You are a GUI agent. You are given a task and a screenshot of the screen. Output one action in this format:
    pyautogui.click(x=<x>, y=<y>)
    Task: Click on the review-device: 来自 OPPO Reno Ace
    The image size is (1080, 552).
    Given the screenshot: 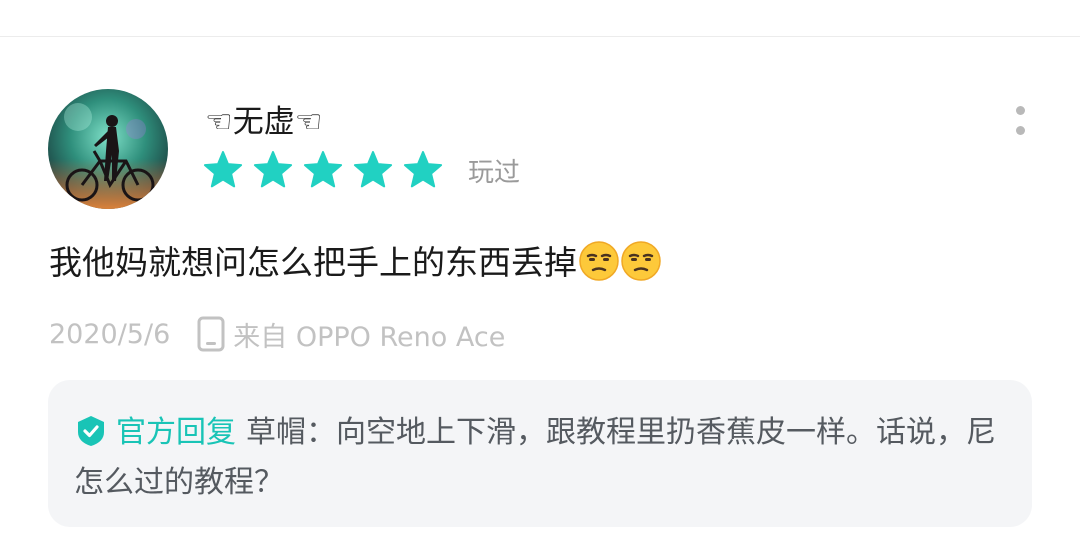 What is the action you would take?
    pyautogui.click(x=369, y=337)
    